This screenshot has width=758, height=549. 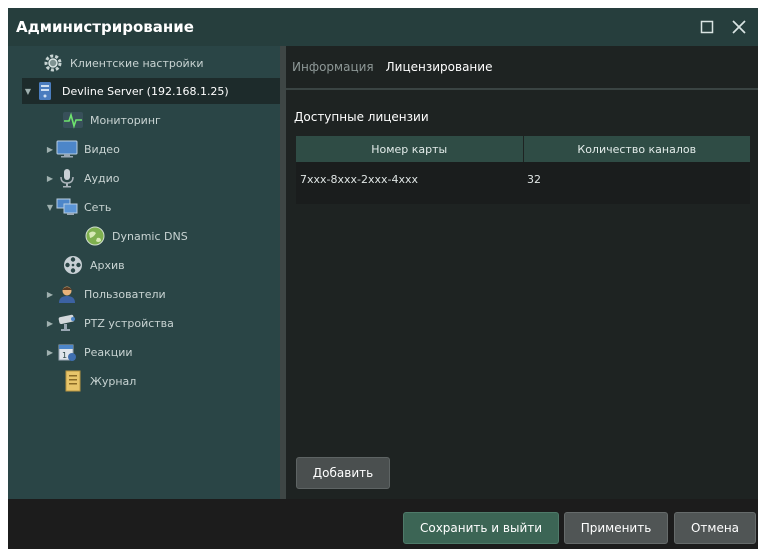 I want to click on save-and-exit-button: Сохранить и выйти, so click(x=481, y=528).